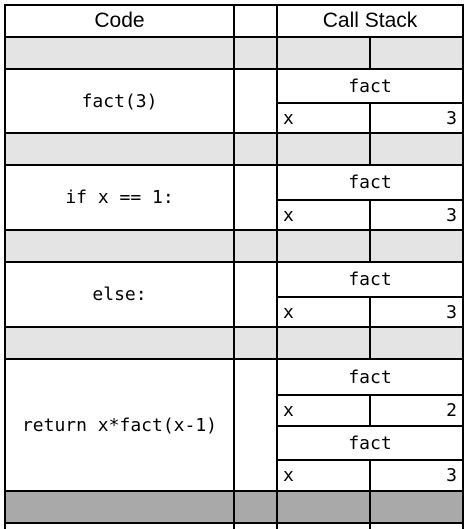 The height and width of the screenshot is (529, 467). What do you see at coordinates (451, 475) in the screenshot?
I see `frame-value-4b: 3` at bounding box center [451, 475].